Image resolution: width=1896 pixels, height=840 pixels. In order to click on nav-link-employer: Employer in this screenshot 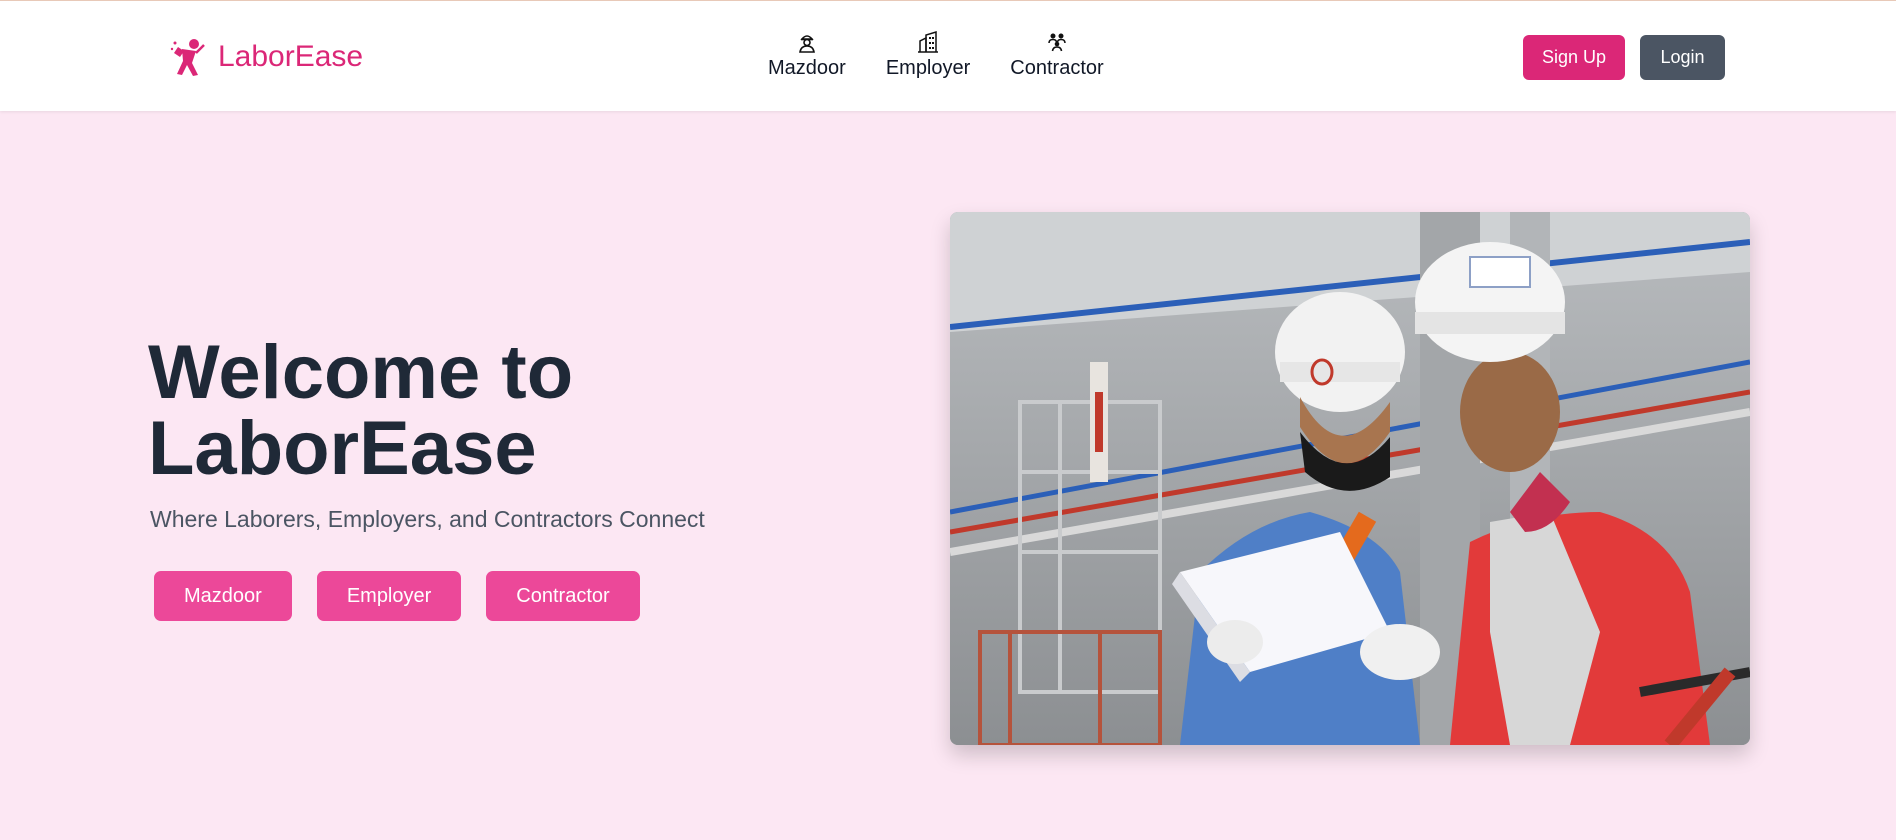, I will do `click(928, 55)`.